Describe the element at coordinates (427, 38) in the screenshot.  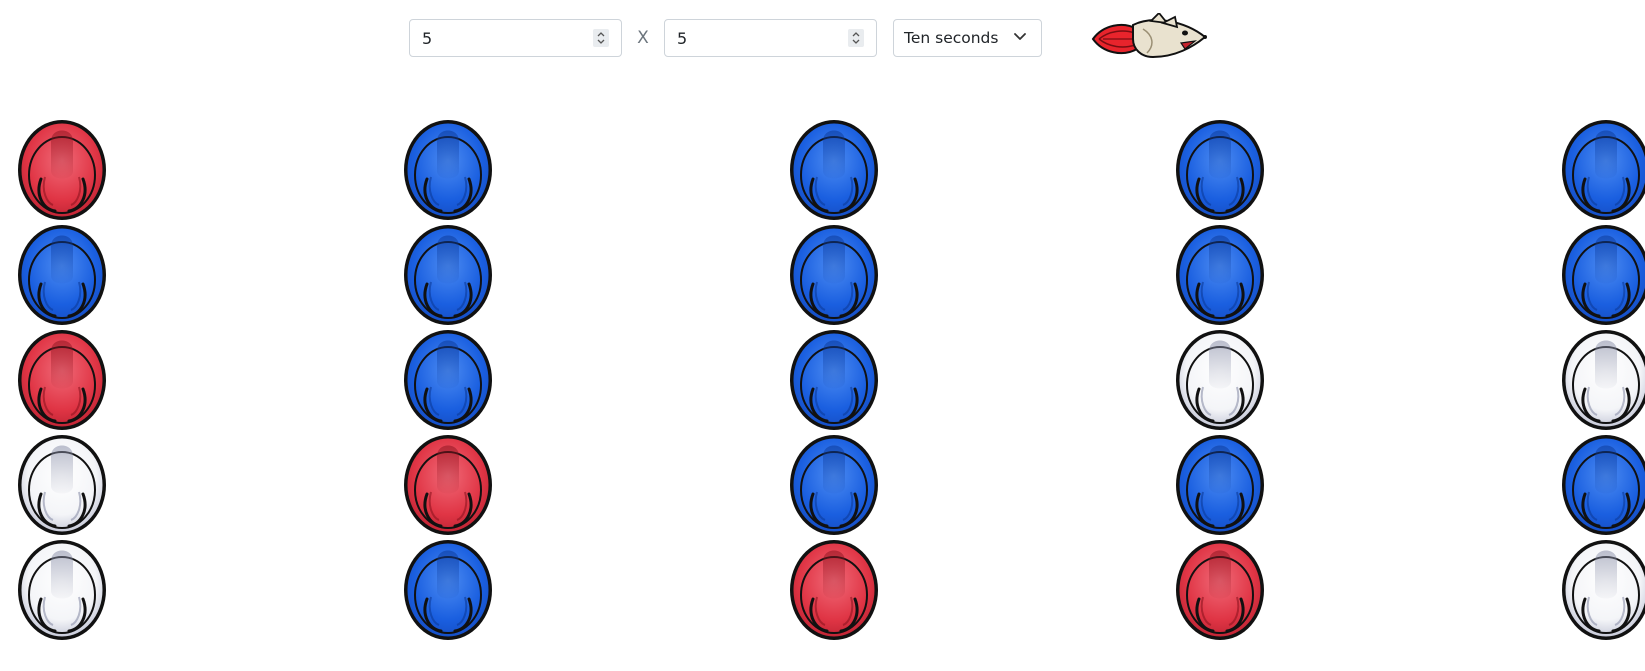
I see `rows-value: 5` at that location.